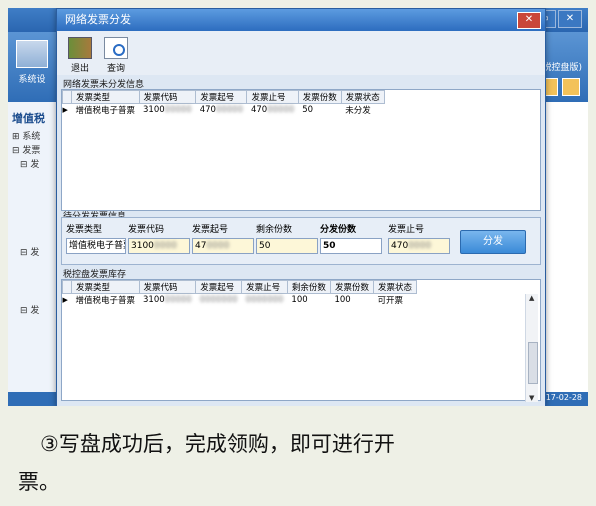  I want to click on type-label: 发票类型, so click(84, 230).